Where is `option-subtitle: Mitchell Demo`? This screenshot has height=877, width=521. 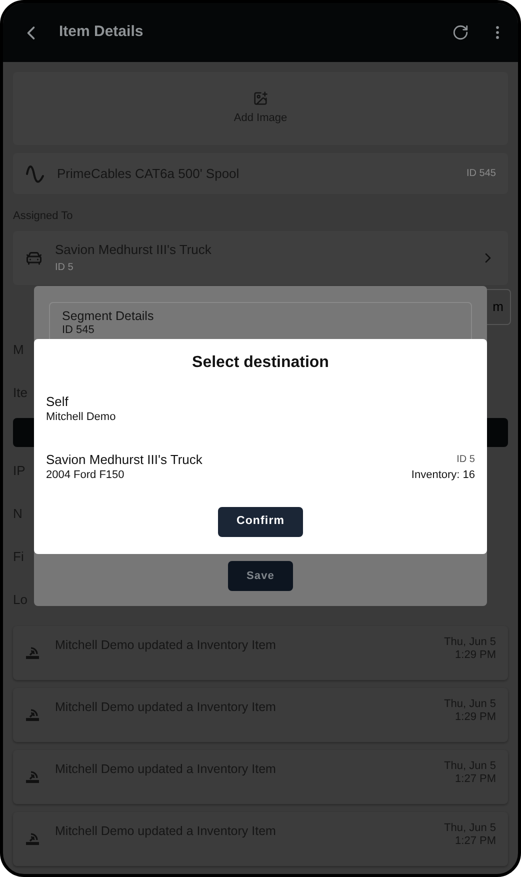
option-subtitle: Mitchell Demo is located at coordinates (81, 417).